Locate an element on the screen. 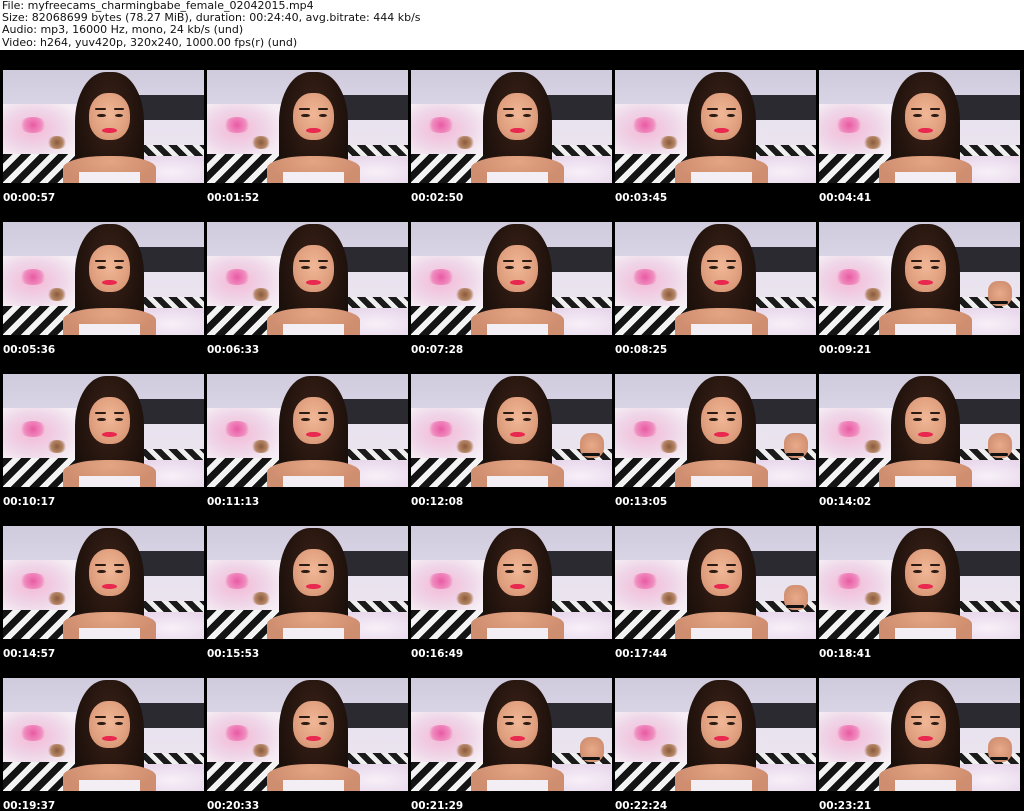 Image resolution: width=1024 pixels, height=811 pixels. frame-timestamp: 00:01:52 is located at coordinates (233, 198).